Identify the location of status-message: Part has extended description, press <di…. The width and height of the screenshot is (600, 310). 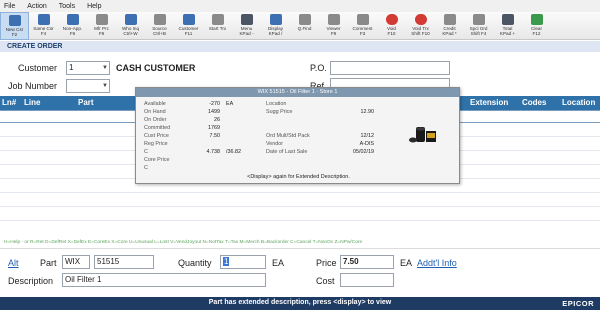
(300, 302).